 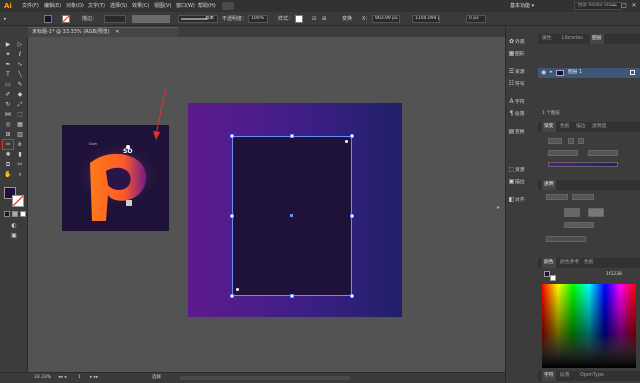 I want to click on tab-swatches: 色板, so click(x=565, y=127).